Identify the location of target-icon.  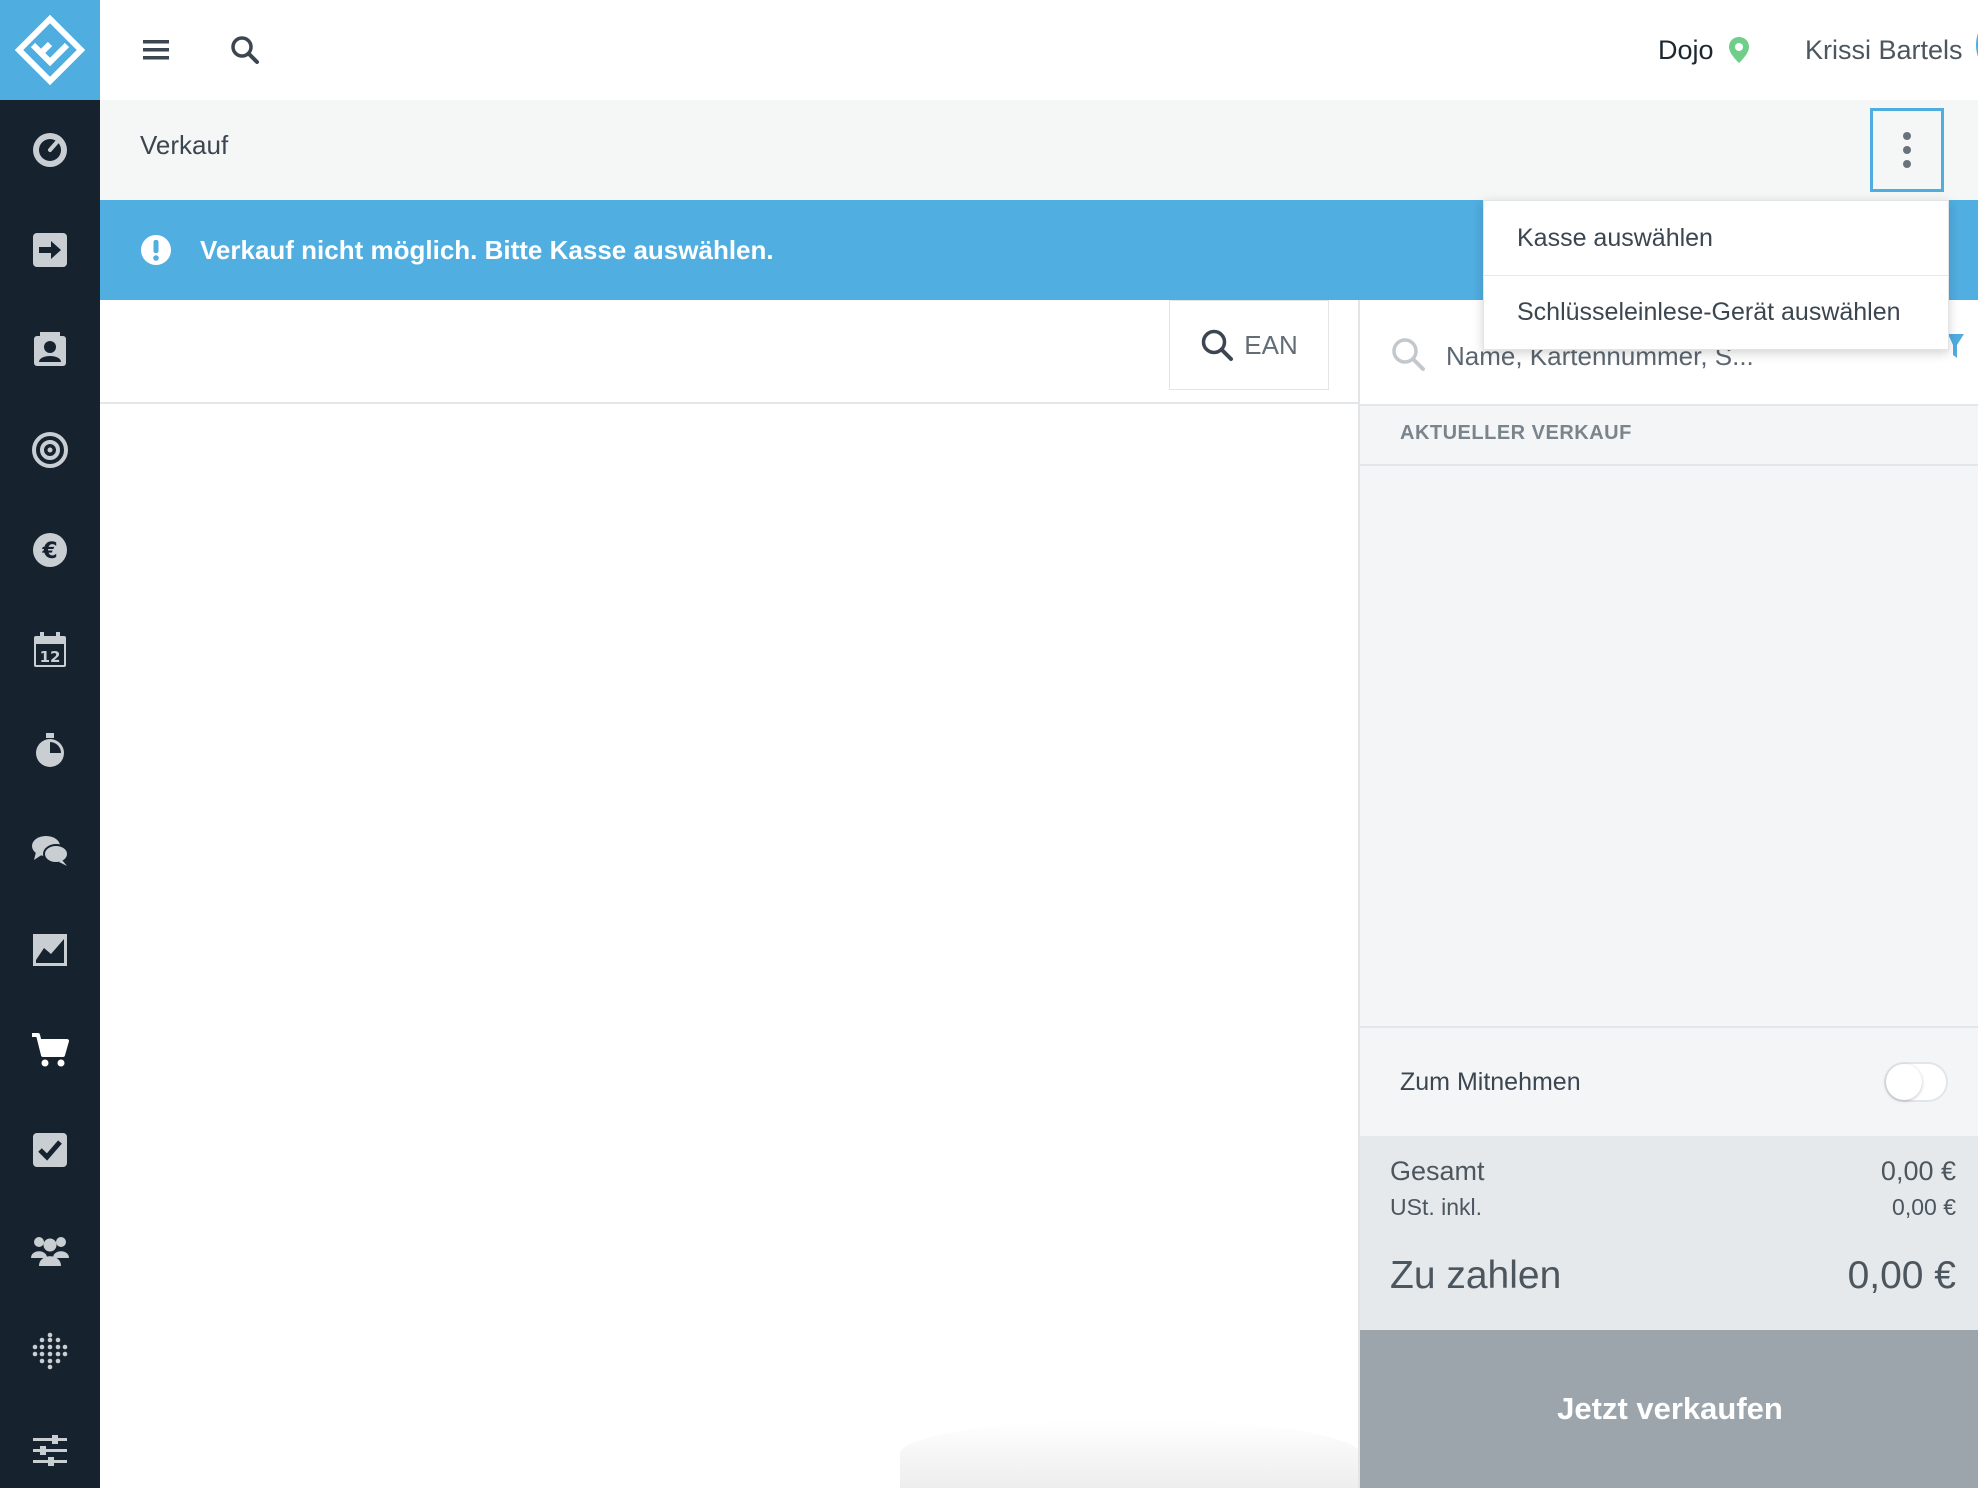
(50, 450).